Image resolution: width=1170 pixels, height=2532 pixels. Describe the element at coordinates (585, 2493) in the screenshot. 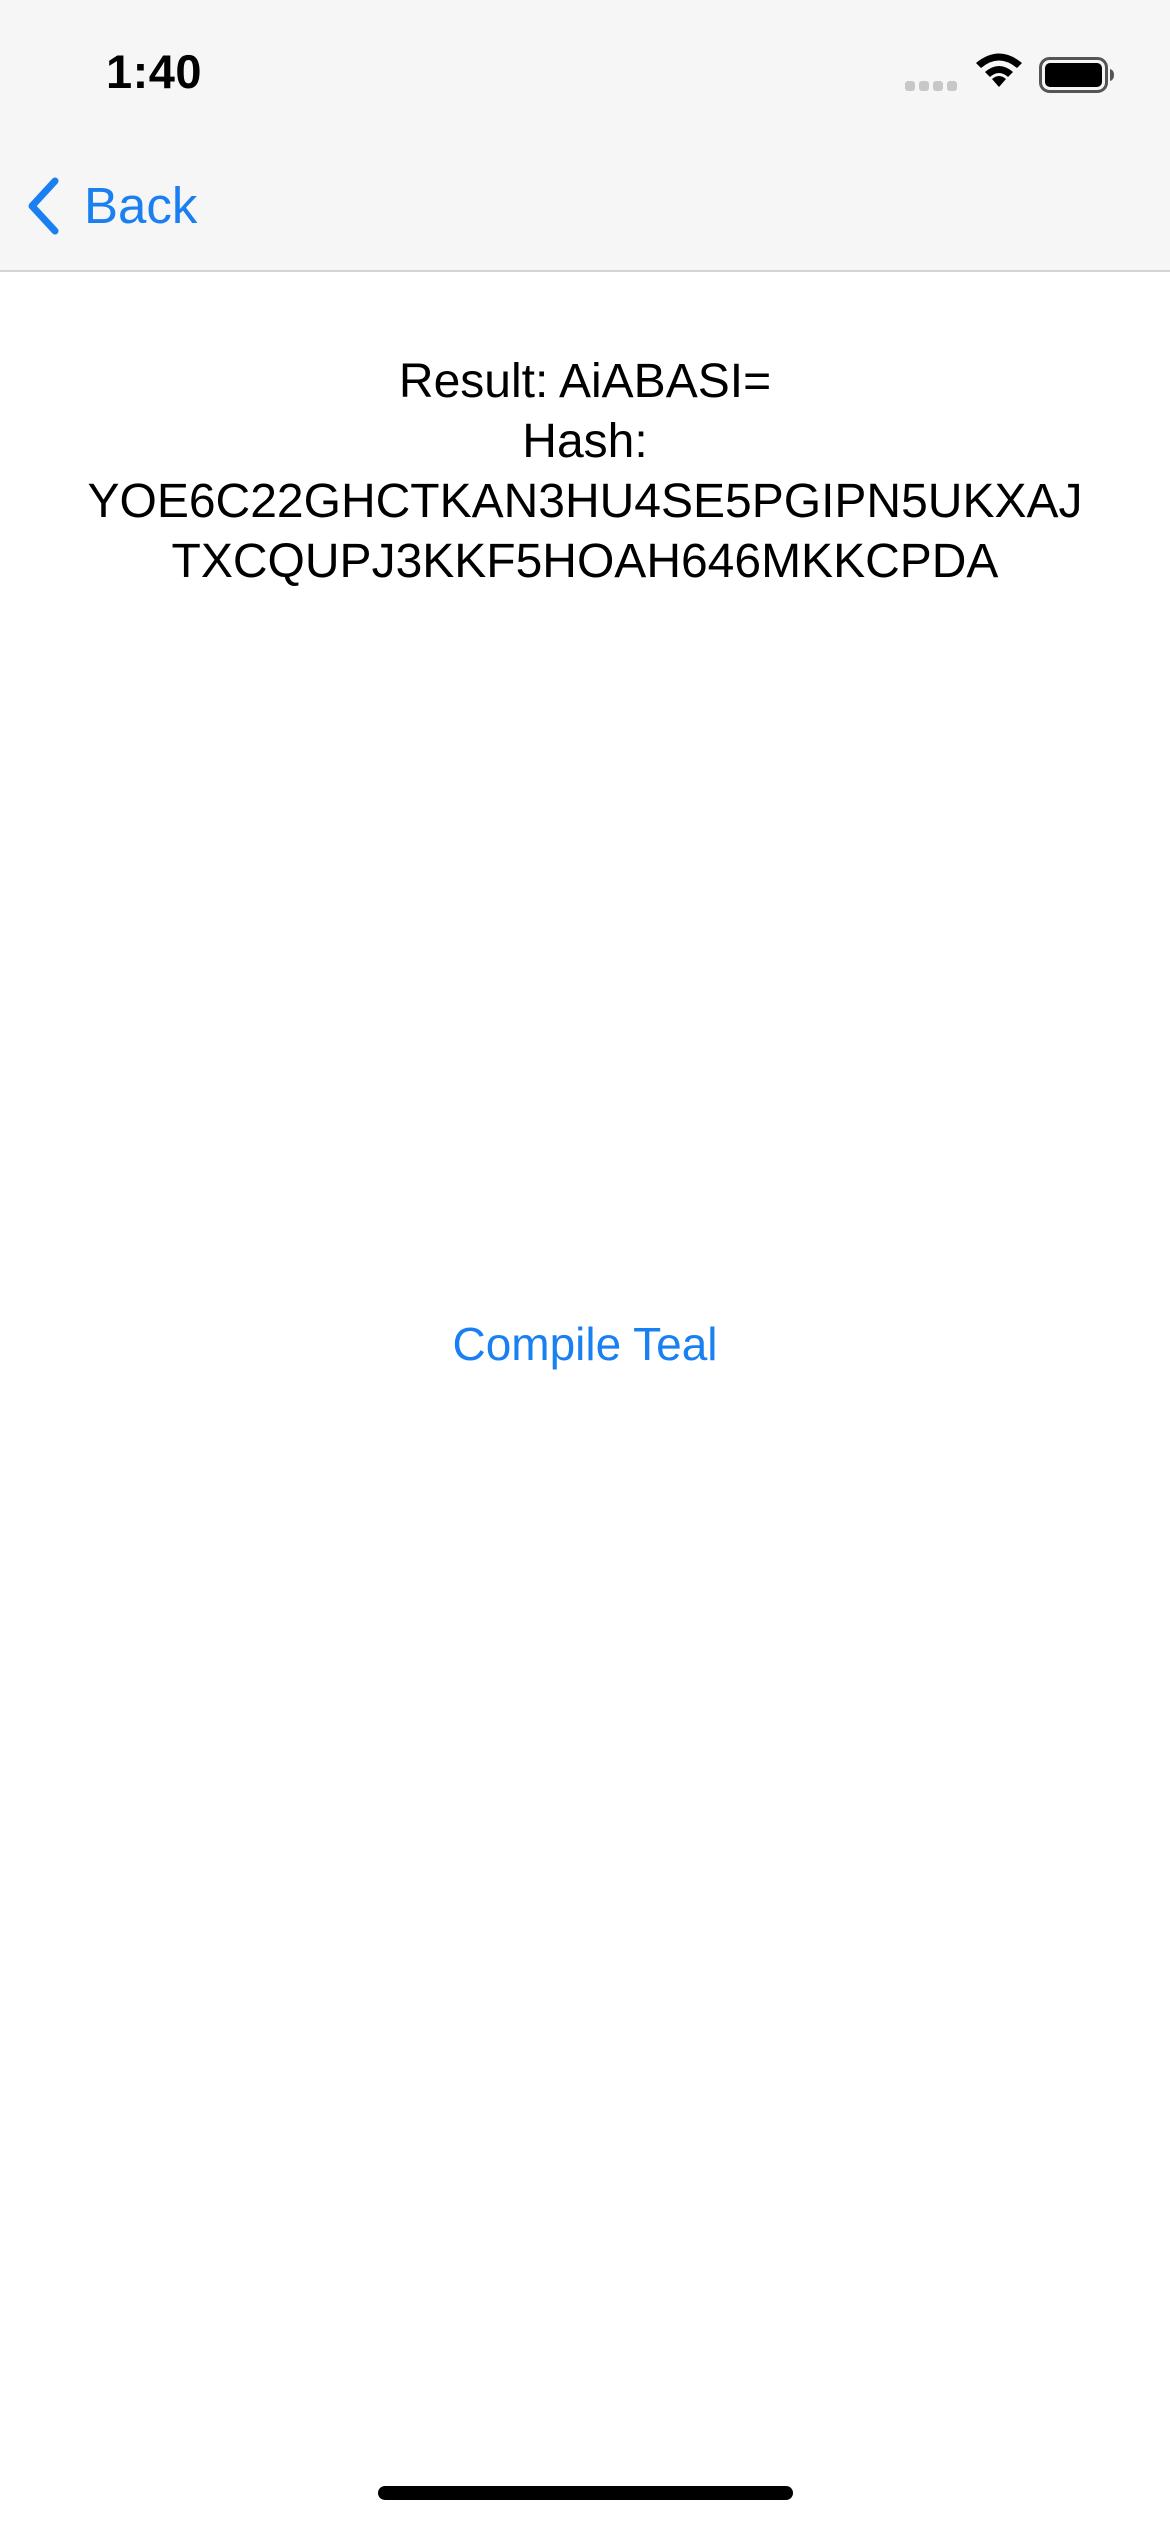

I see `home-indicator` at that location.